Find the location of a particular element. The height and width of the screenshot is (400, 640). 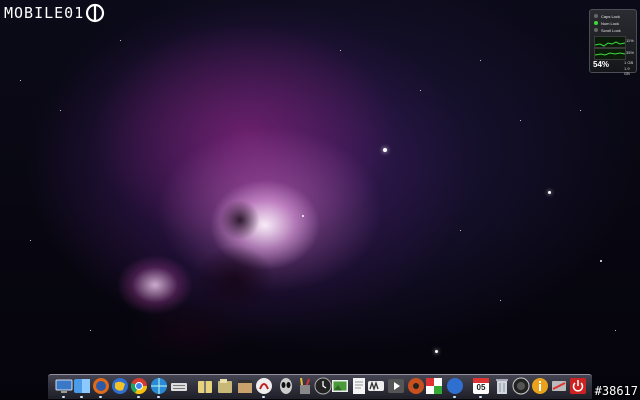

music-game-icon is located at coordinates (416, 386).